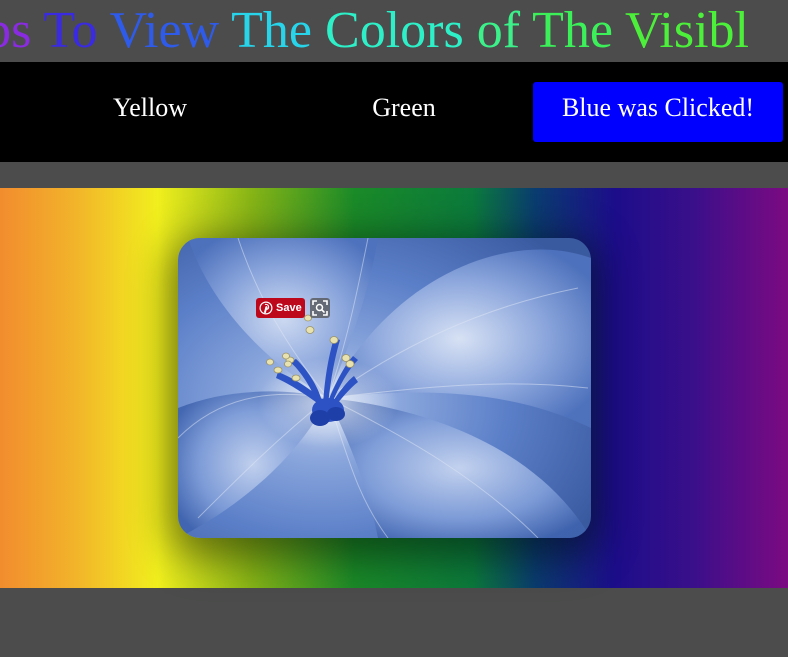 Image resolution: width=788 pixels, height=657 pixels. Describe the element at coordinates (150, 112) in the screenshot. I see `tab-yellow: Yellow` at that location.